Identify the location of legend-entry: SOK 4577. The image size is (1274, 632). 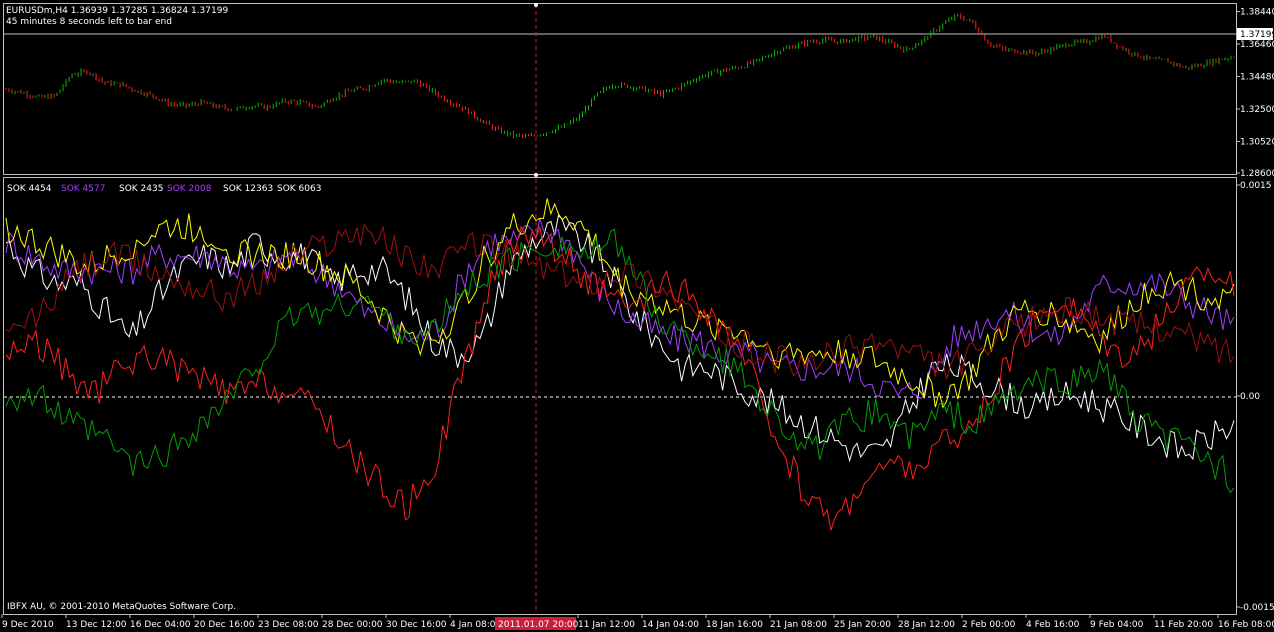
(83, 189).